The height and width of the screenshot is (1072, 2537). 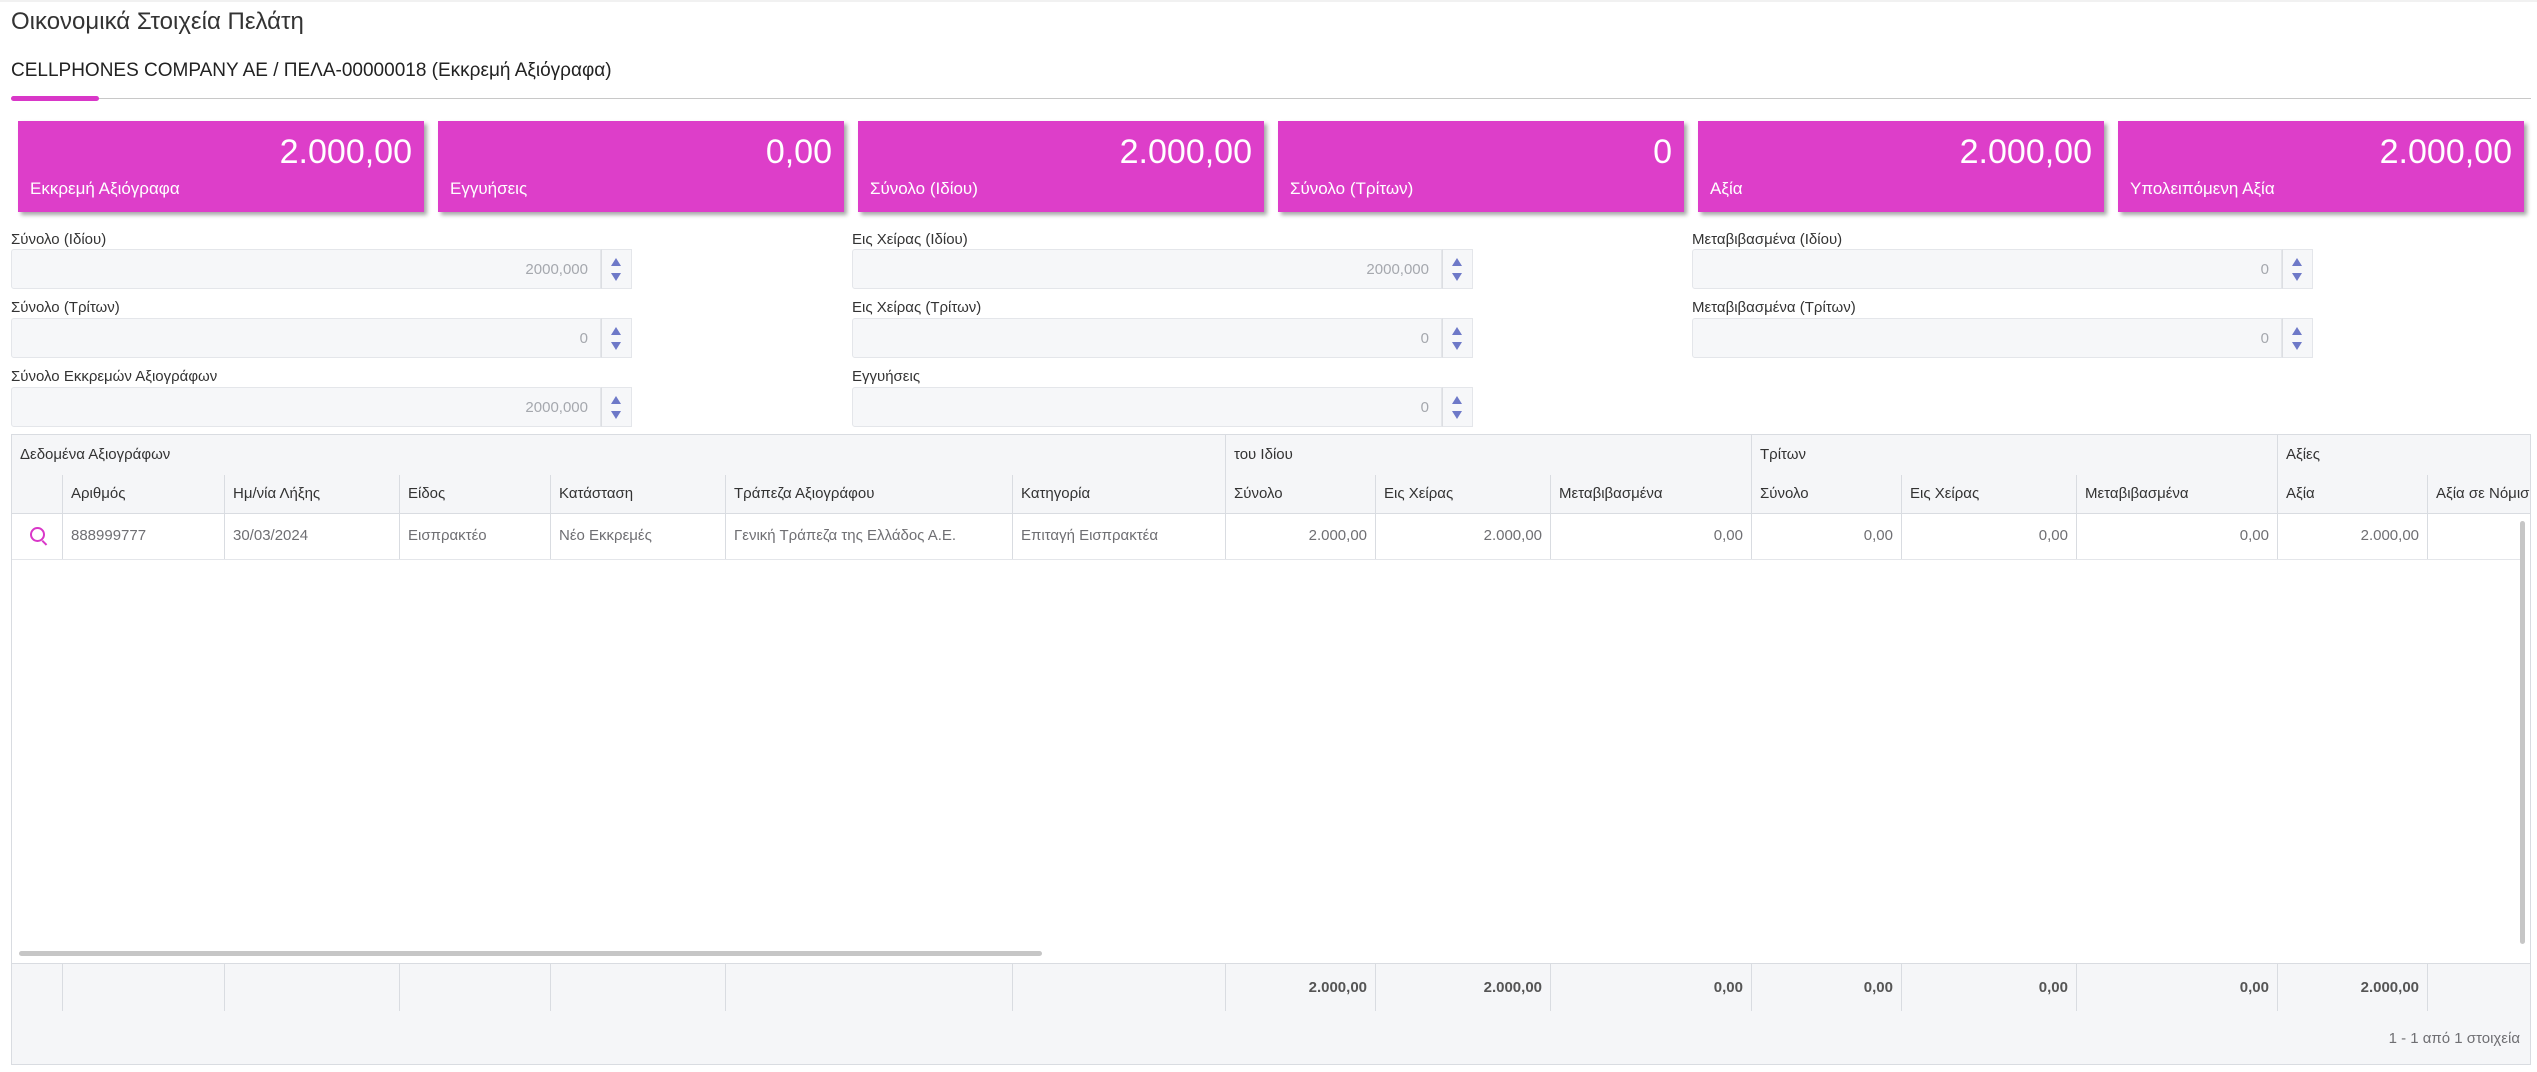 What do you see at coordinates (1301, 494) in the screenshot?
I see `header-own-total: Σύνολο` at bounding box center [1301, 494].